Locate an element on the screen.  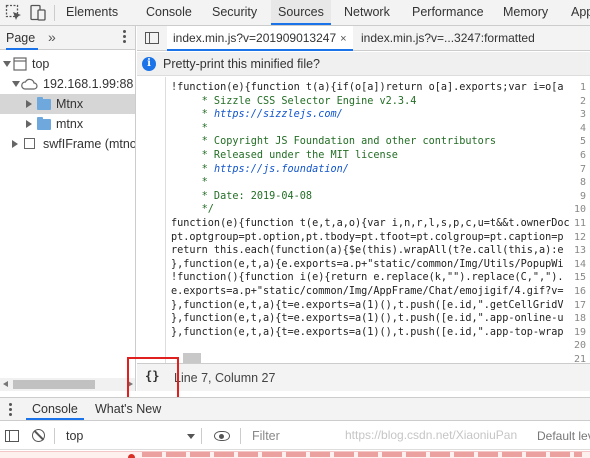
tree-item-swfiframe: swfIFrame (mtnol is located at coordinates (68, 144).